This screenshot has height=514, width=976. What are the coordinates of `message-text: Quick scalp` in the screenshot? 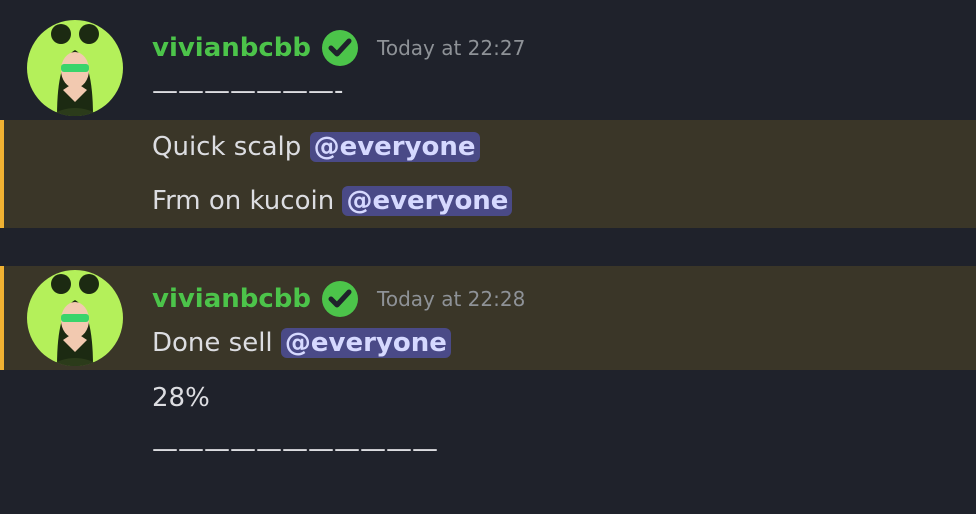 It's located at (231, 147).